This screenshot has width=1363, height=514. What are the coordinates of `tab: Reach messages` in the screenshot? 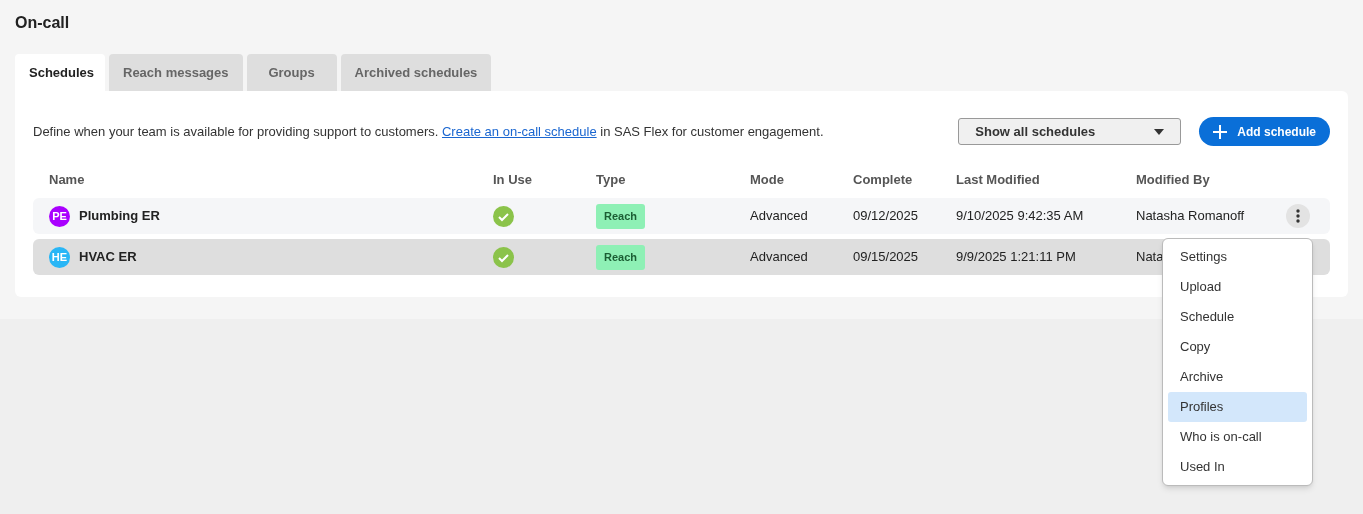 It's located at (176, 72).